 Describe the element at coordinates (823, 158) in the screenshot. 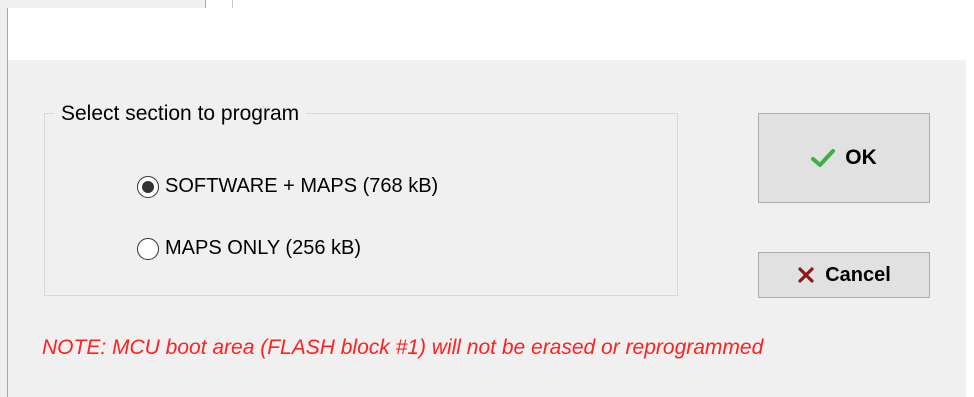

I see `checkmark-icon` at that location.